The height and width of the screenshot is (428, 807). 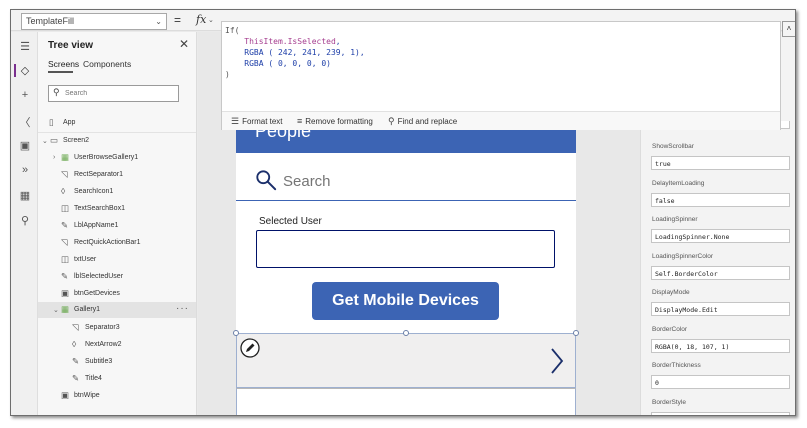 What do you see at coordinates (720, 382) in the screenshot?
I see `property-value-field: 0` at bounding box center [720, 382].